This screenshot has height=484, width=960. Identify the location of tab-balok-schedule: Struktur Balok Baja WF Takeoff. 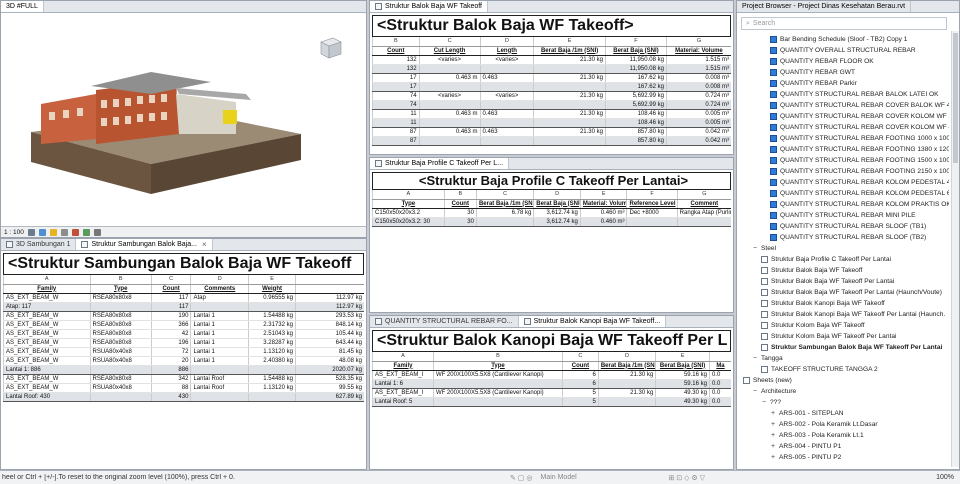
(429, 6).